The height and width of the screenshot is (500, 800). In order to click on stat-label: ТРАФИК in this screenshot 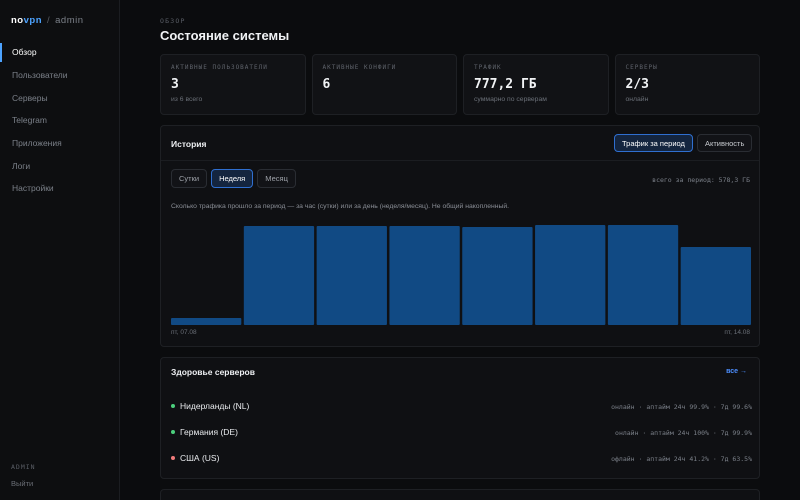, I will do `click(488, 67)`.